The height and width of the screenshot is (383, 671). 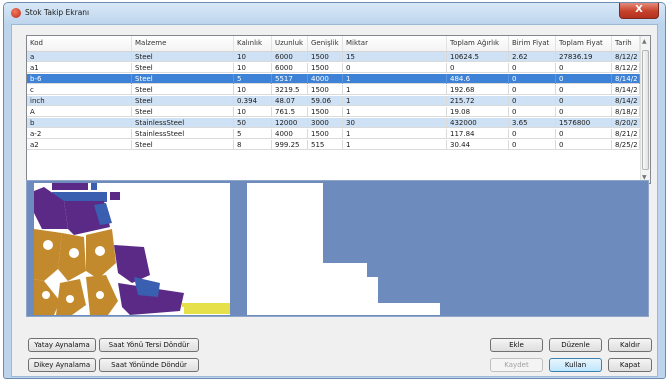 What do you see at coordinates (183, 43) in the screenshot?
I see `col-header-malzeme: Malzeme` at bounding box center [183, 43].